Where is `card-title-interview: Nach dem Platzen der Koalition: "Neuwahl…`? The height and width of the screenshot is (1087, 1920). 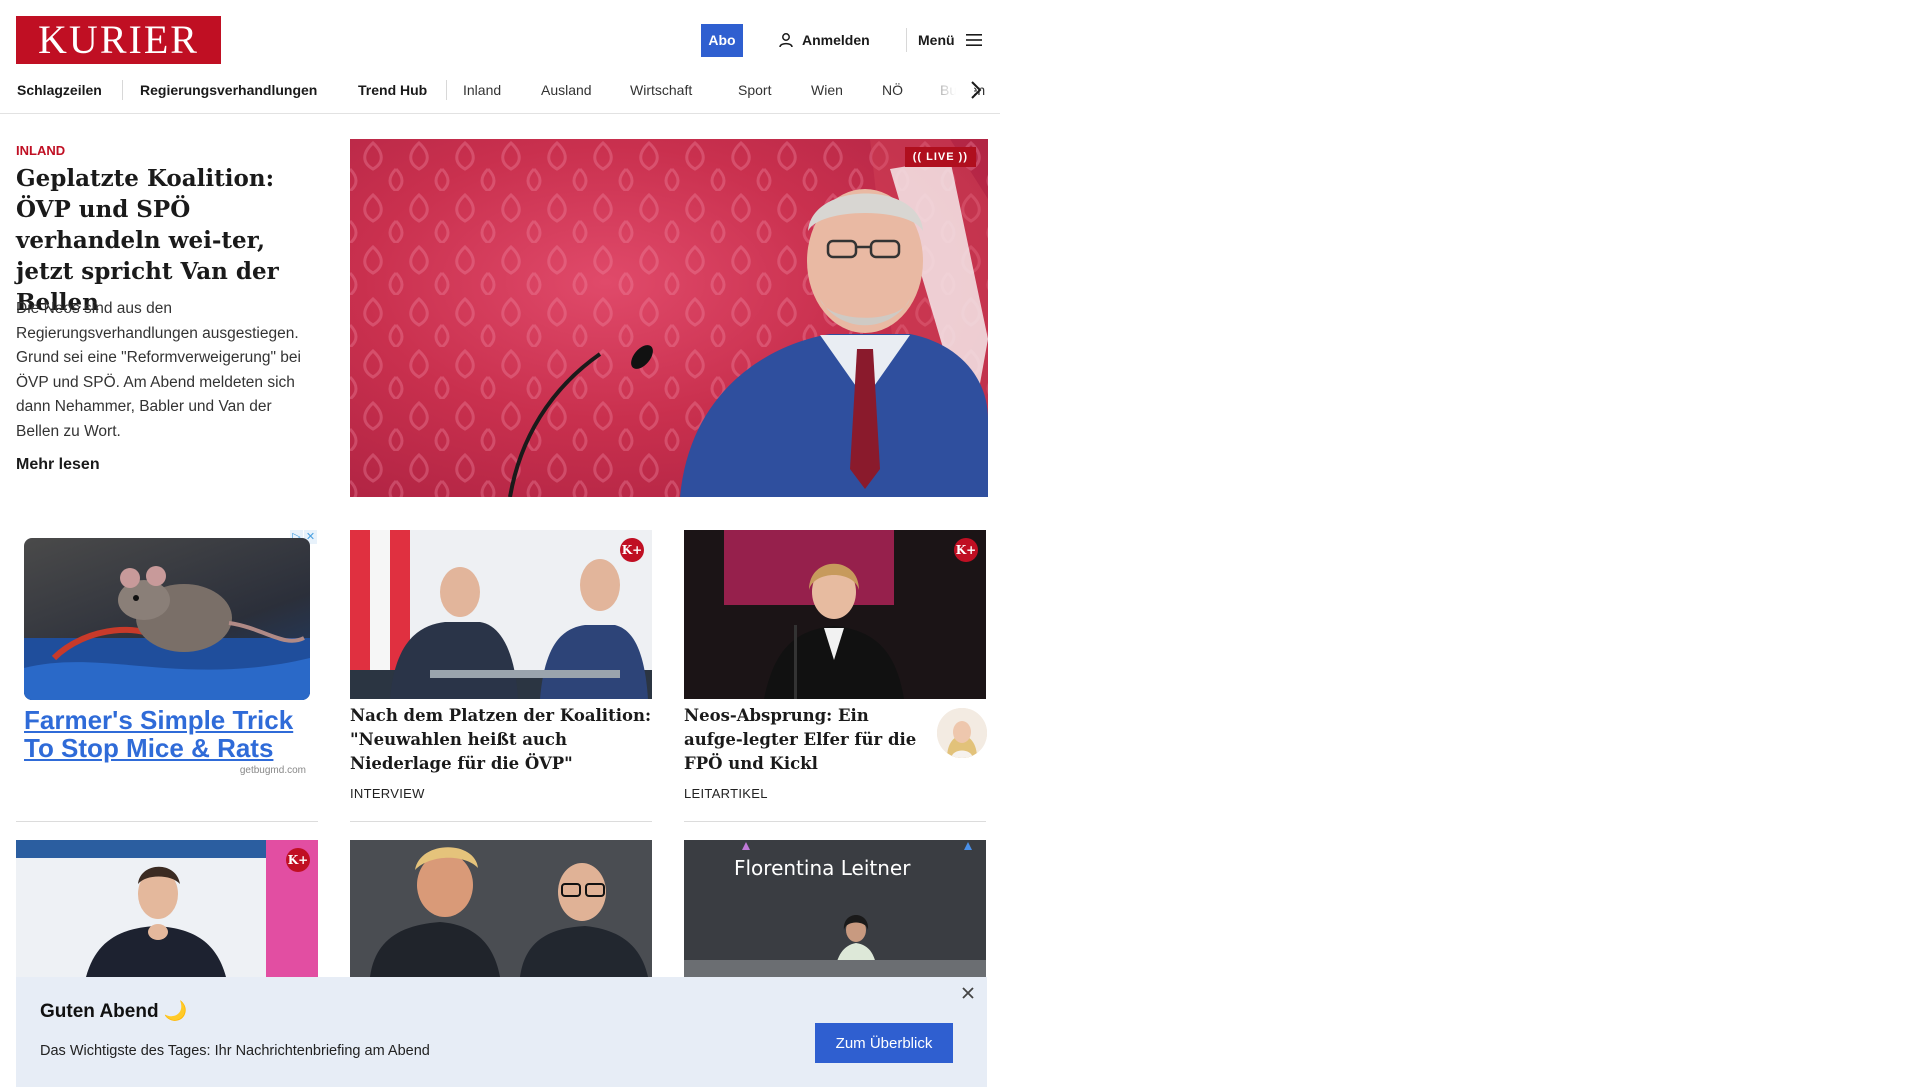
card-title-interview: Nach dem Platzen der Koalition: "Neuwahl… is located at coordinates (501, 740).